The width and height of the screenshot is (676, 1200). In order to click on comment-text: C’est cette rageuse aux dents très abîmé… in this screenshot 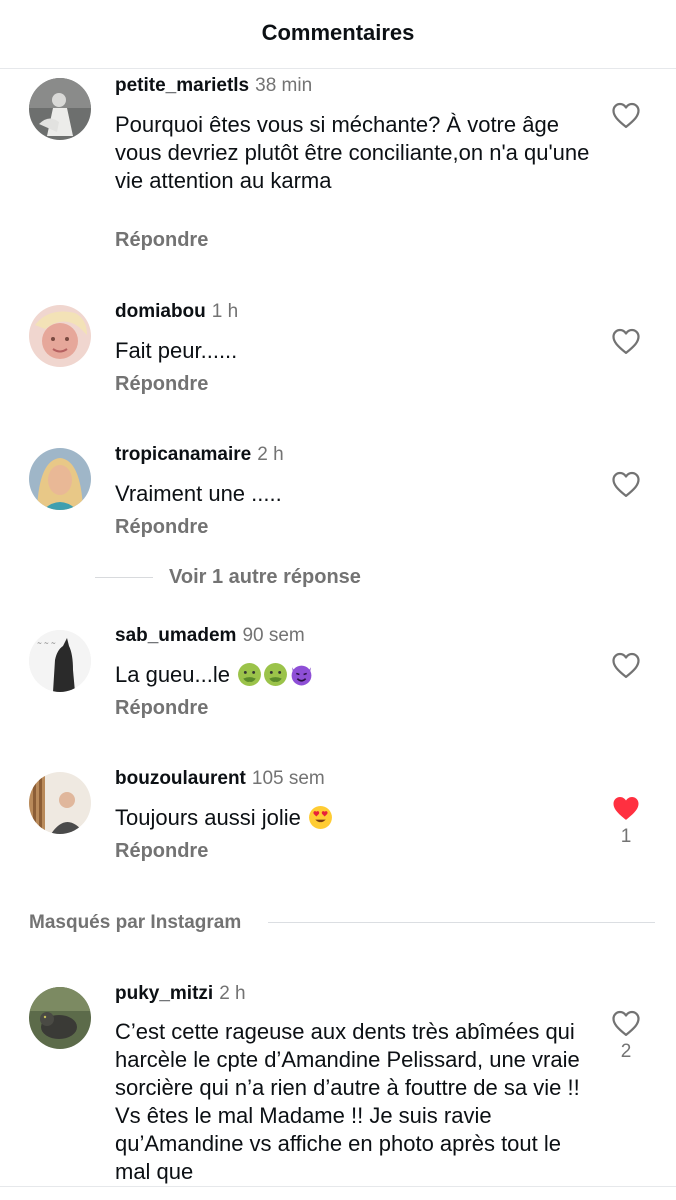, I will do `click(347, 1101)`.